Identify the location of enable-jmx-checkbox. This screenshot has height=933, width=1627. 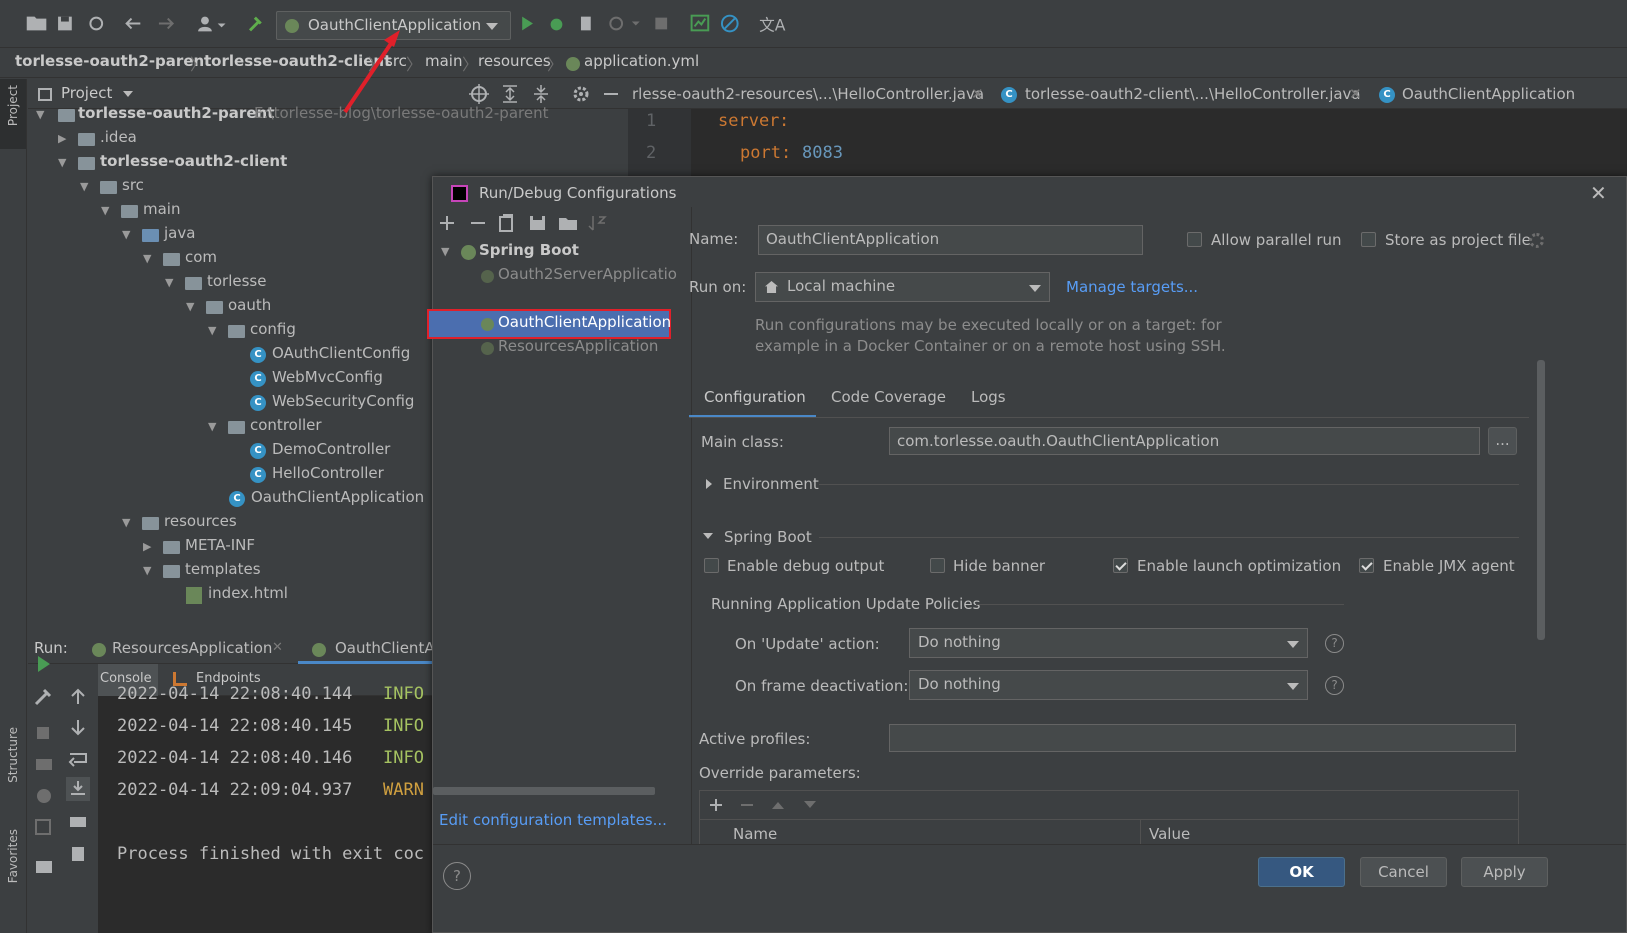
(1366, 565).